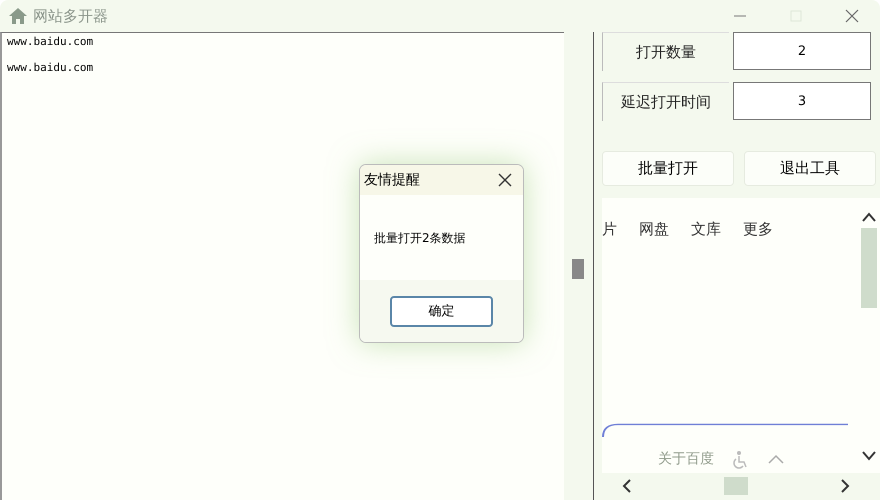 The image size is (880, 500). Describe the element at coordinates (665, 101) in the screenshot. I see `setting-label: 延迟打开时间` at that location.